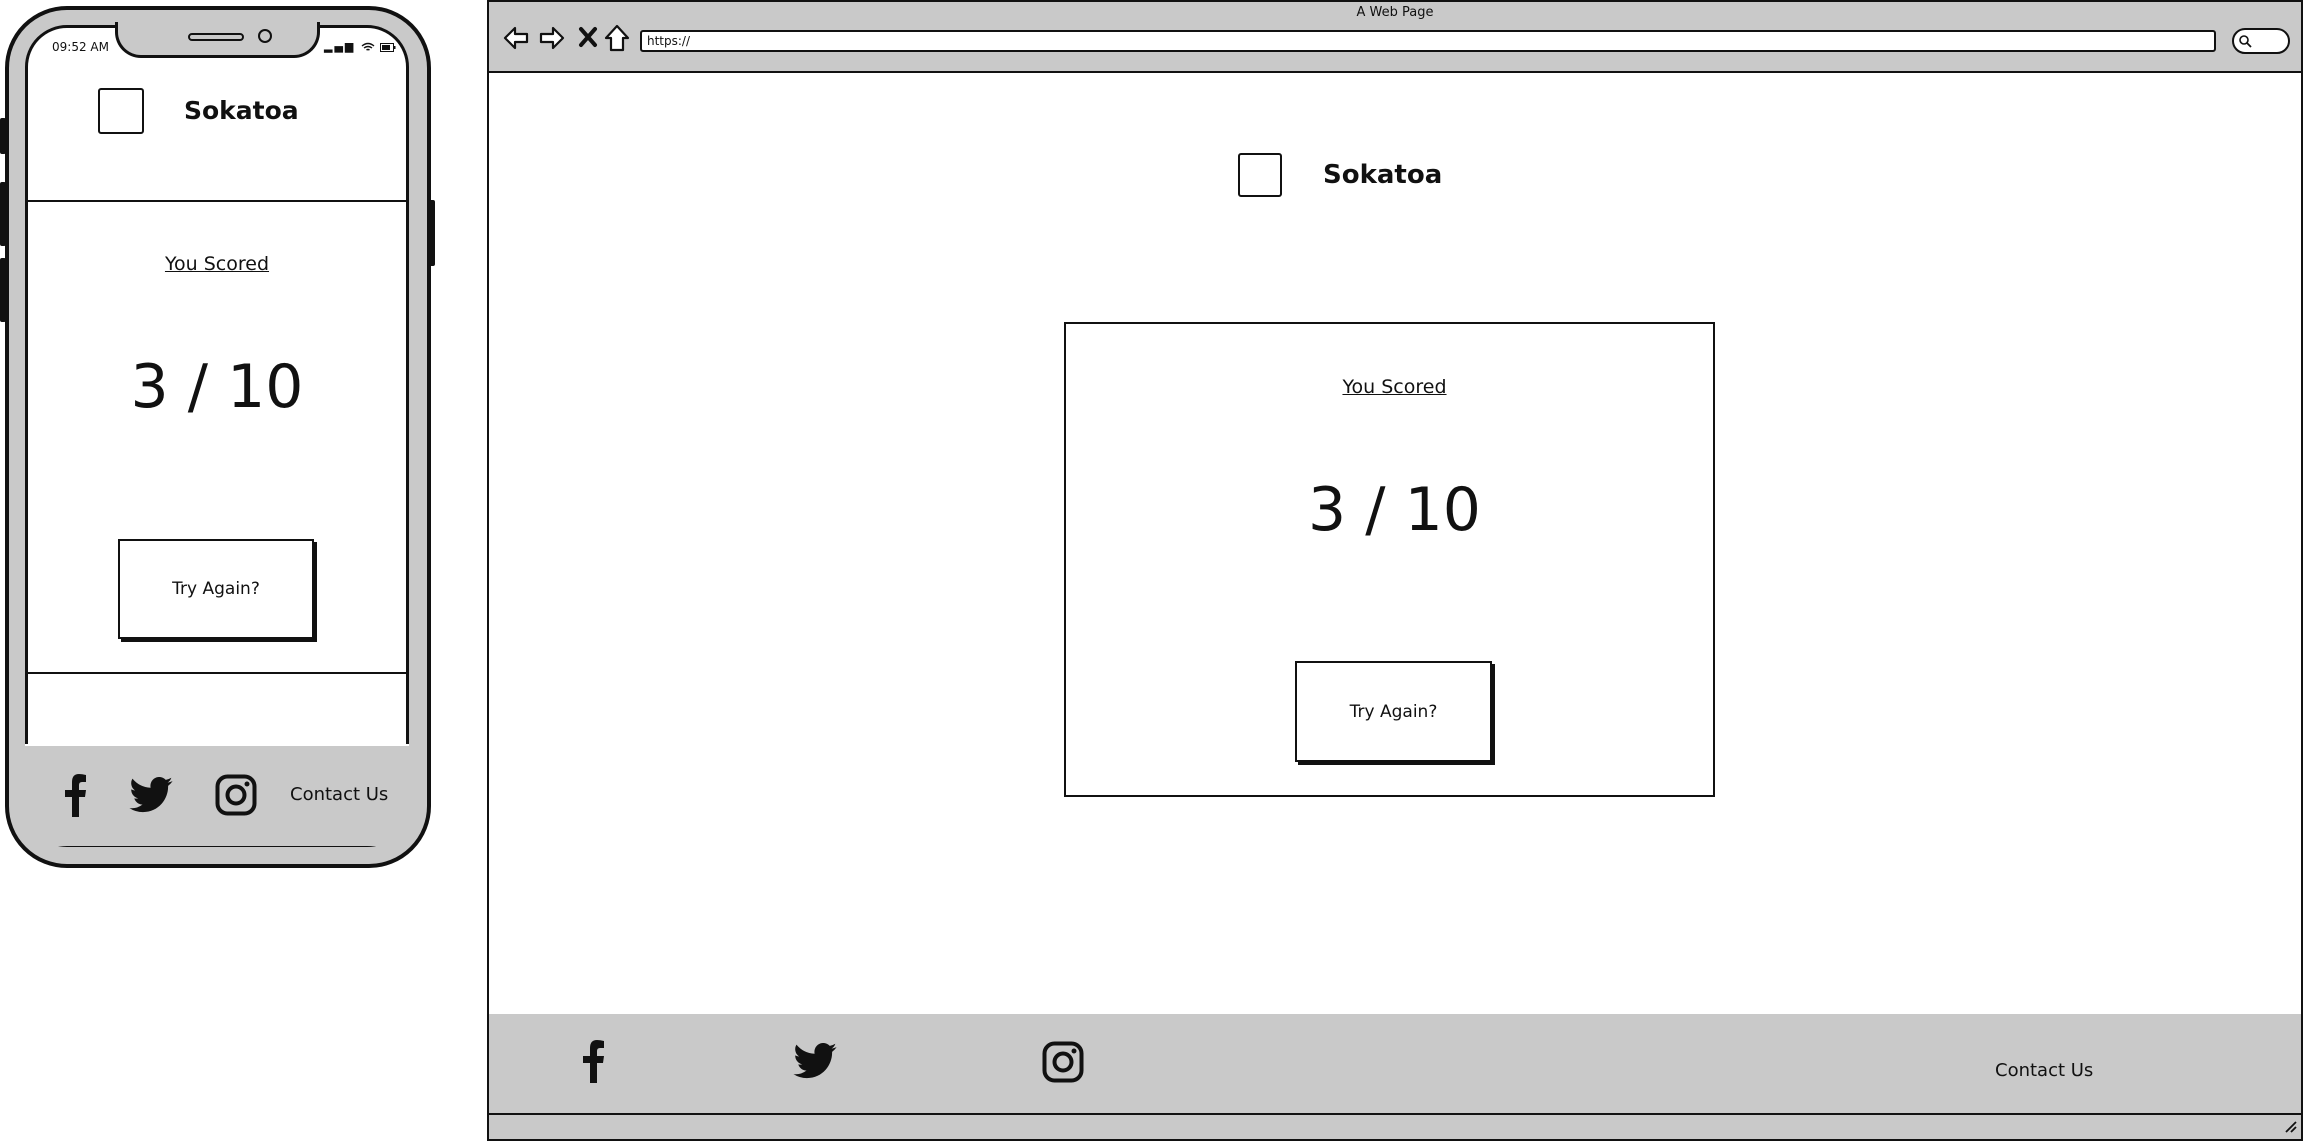 Image resolution: width=2303 pixels, height=1141 pixels. What do you see at coordinates (217, 673) in the screenshot?
I see `content-bottom-divider` at bounding box center [217, 673].